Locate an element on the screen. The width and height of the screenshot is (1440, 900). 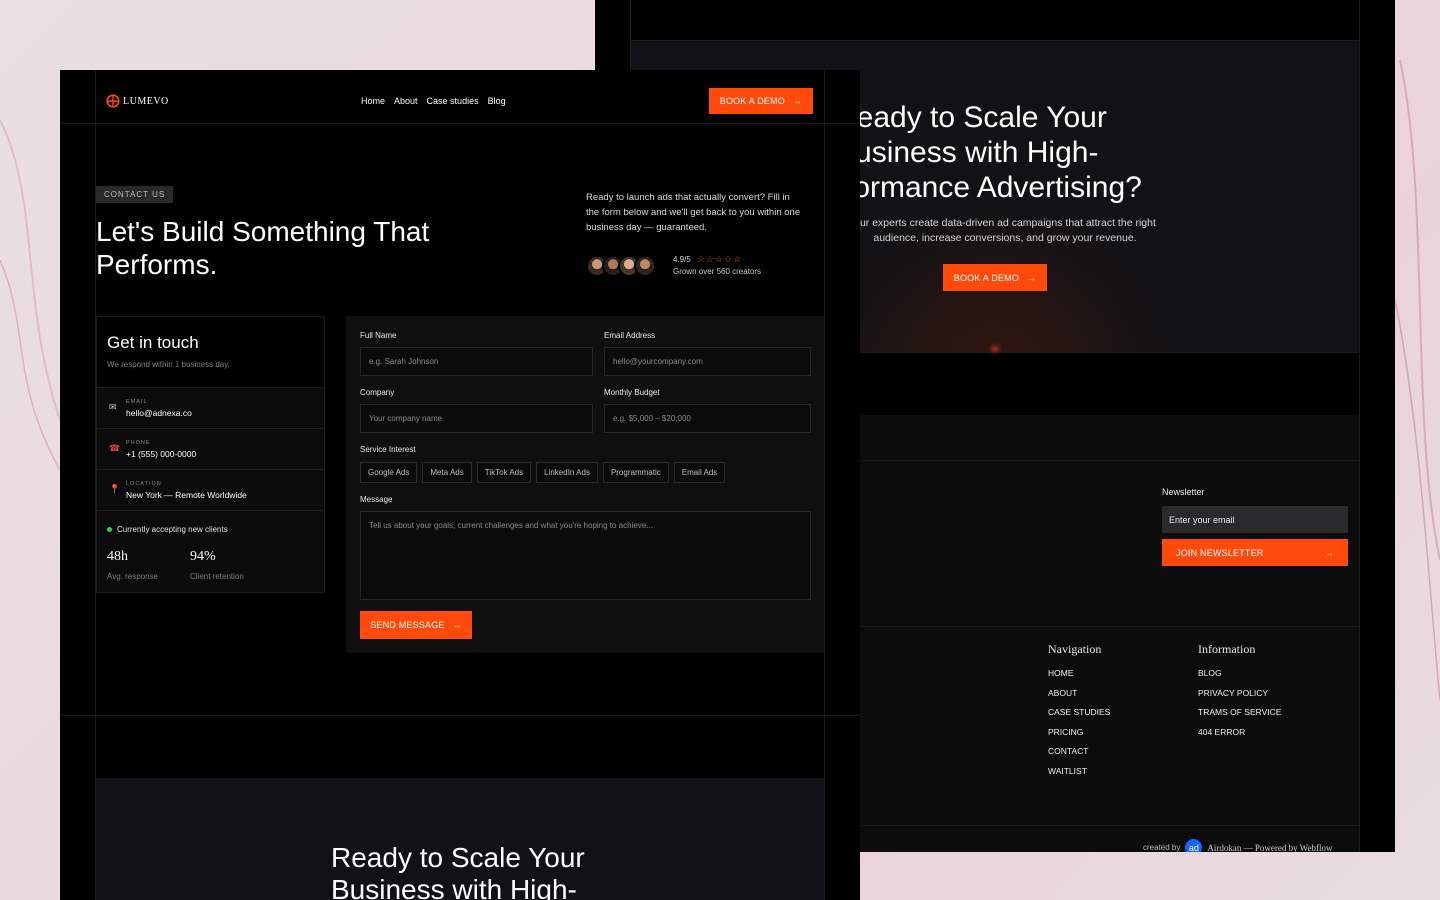
footer-link-contact: CONTACT is located at coordinates (1079, 756).